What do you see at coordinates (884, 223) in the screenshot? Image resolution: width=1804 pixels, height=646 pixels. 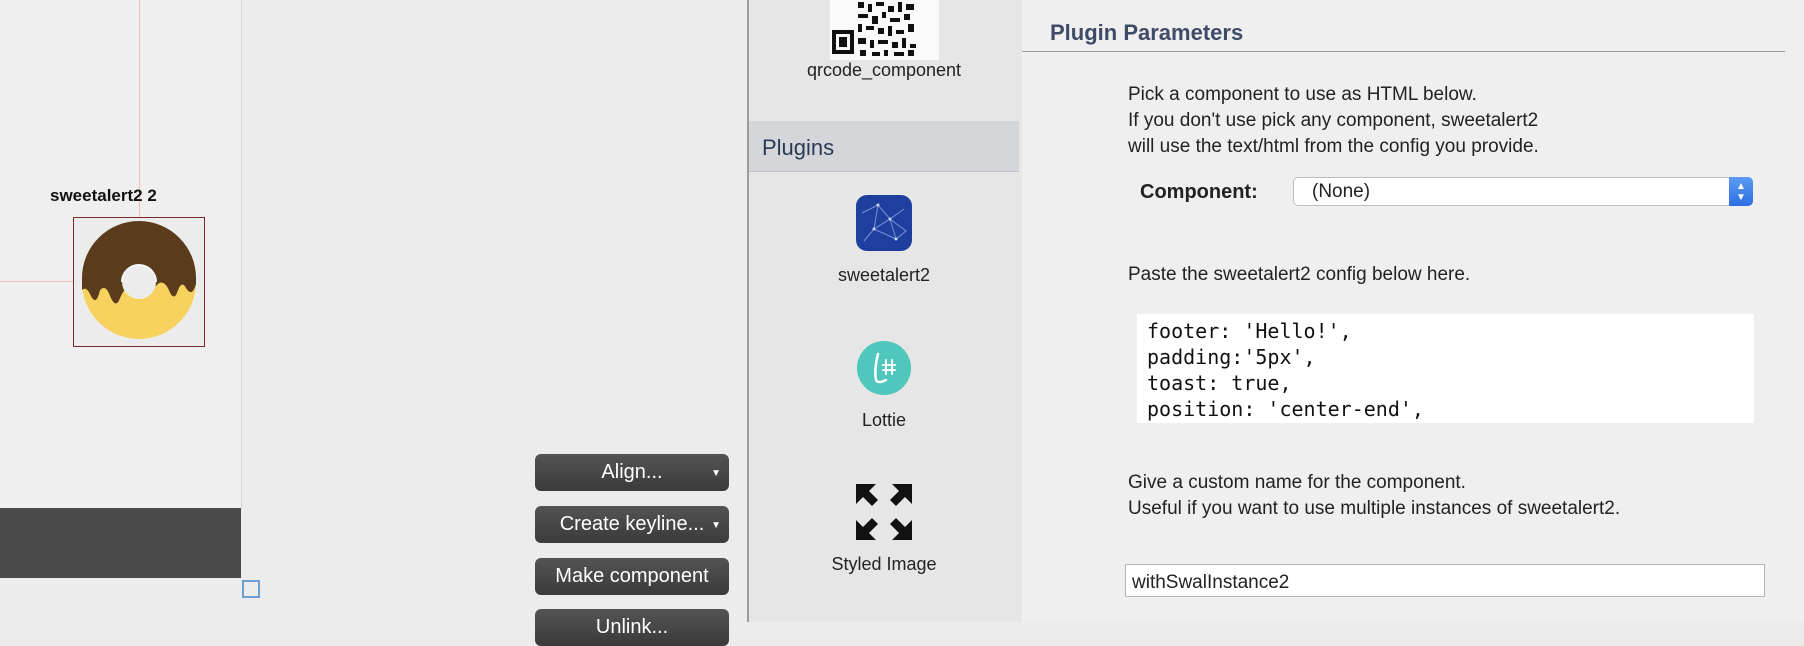 I see `sweetalert2-icon` at bounding box center [884, 223].